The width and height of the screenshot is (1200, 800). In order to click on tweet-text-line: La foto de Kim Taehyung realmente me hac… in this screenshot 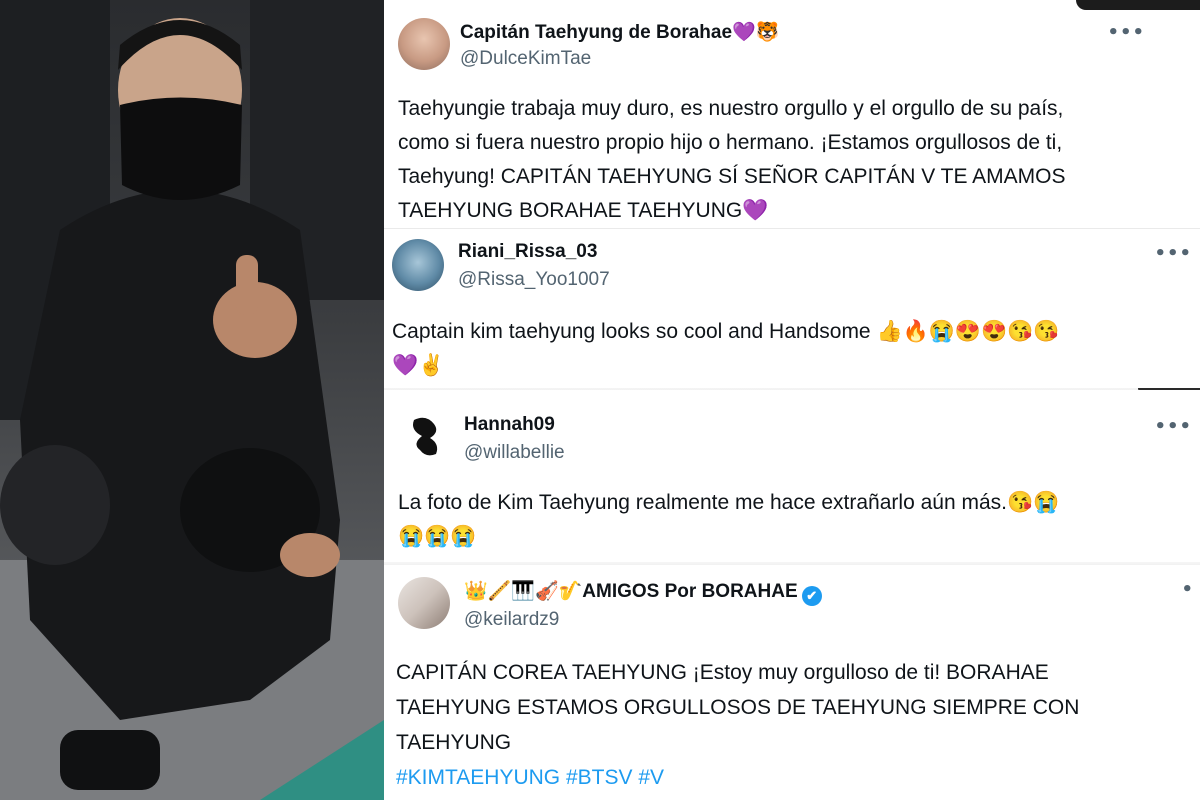, I will do `click(729, 502)`.